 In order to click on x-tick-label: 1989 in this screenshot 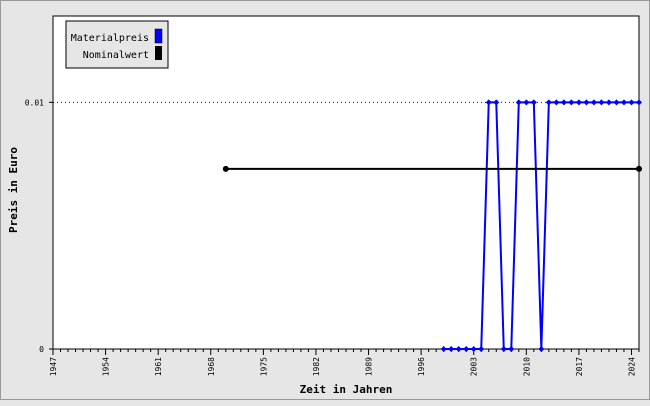, I will do `click(369, 366)`.